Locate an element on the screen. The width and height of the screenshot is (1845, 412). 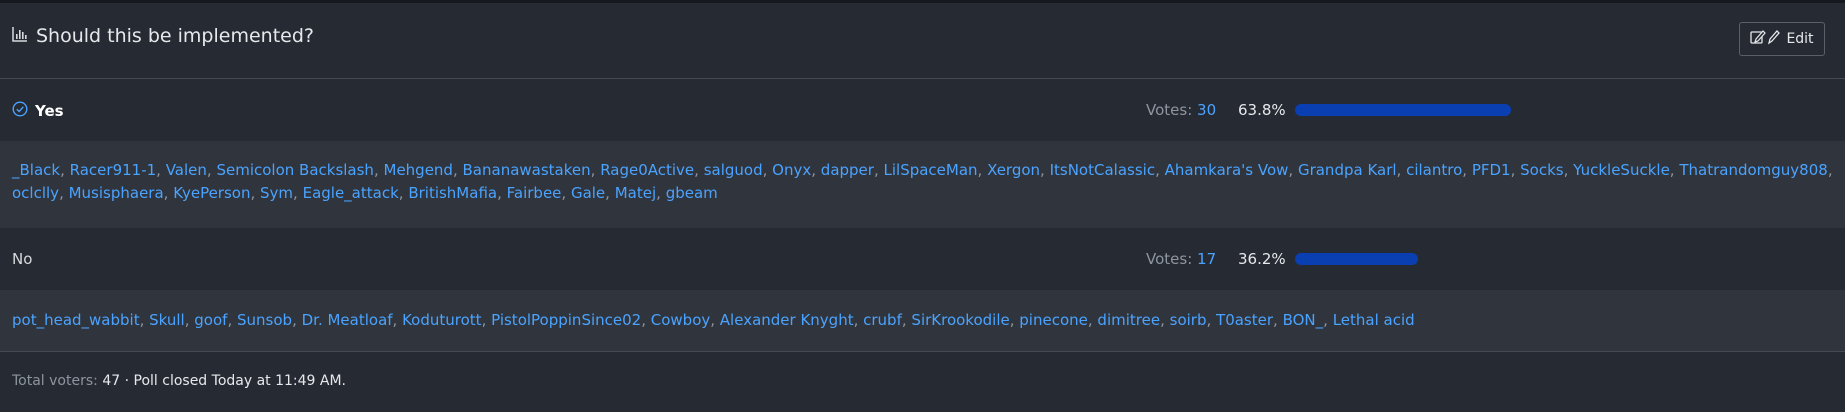
voter-link: Gale is located at coordinates (588, 193).